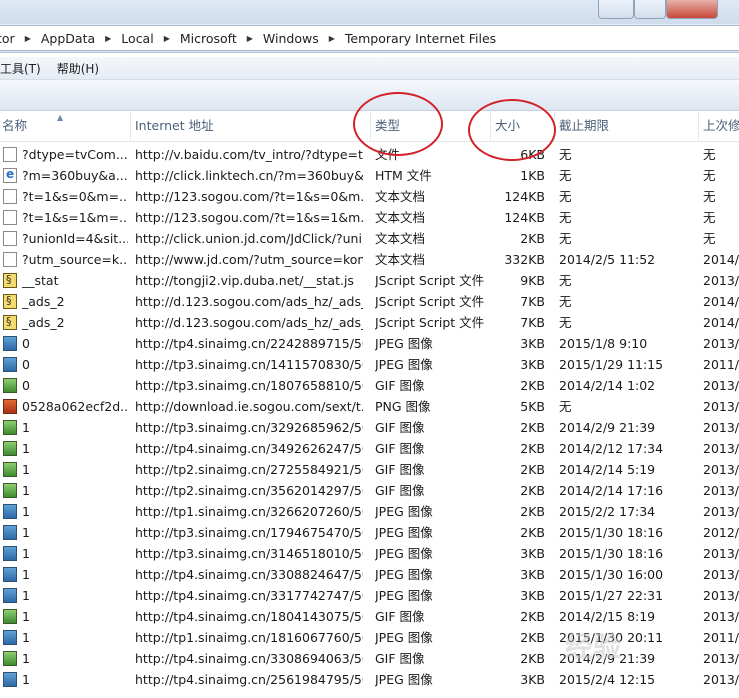 Image resolution: width=739 pixels, height=698 pixels. What do you see at coordinates (709, 175) in the screenshot?
I see `cell-last: 无` at bounding box center [709, 175].